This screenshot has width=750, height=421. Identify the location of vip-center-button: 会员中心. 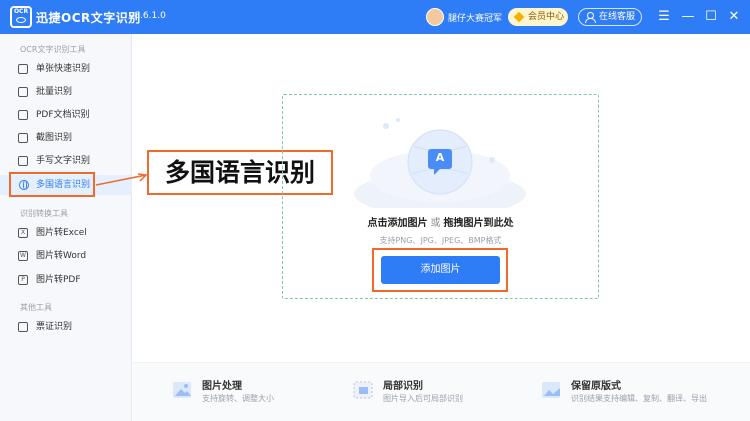
(538, 17).